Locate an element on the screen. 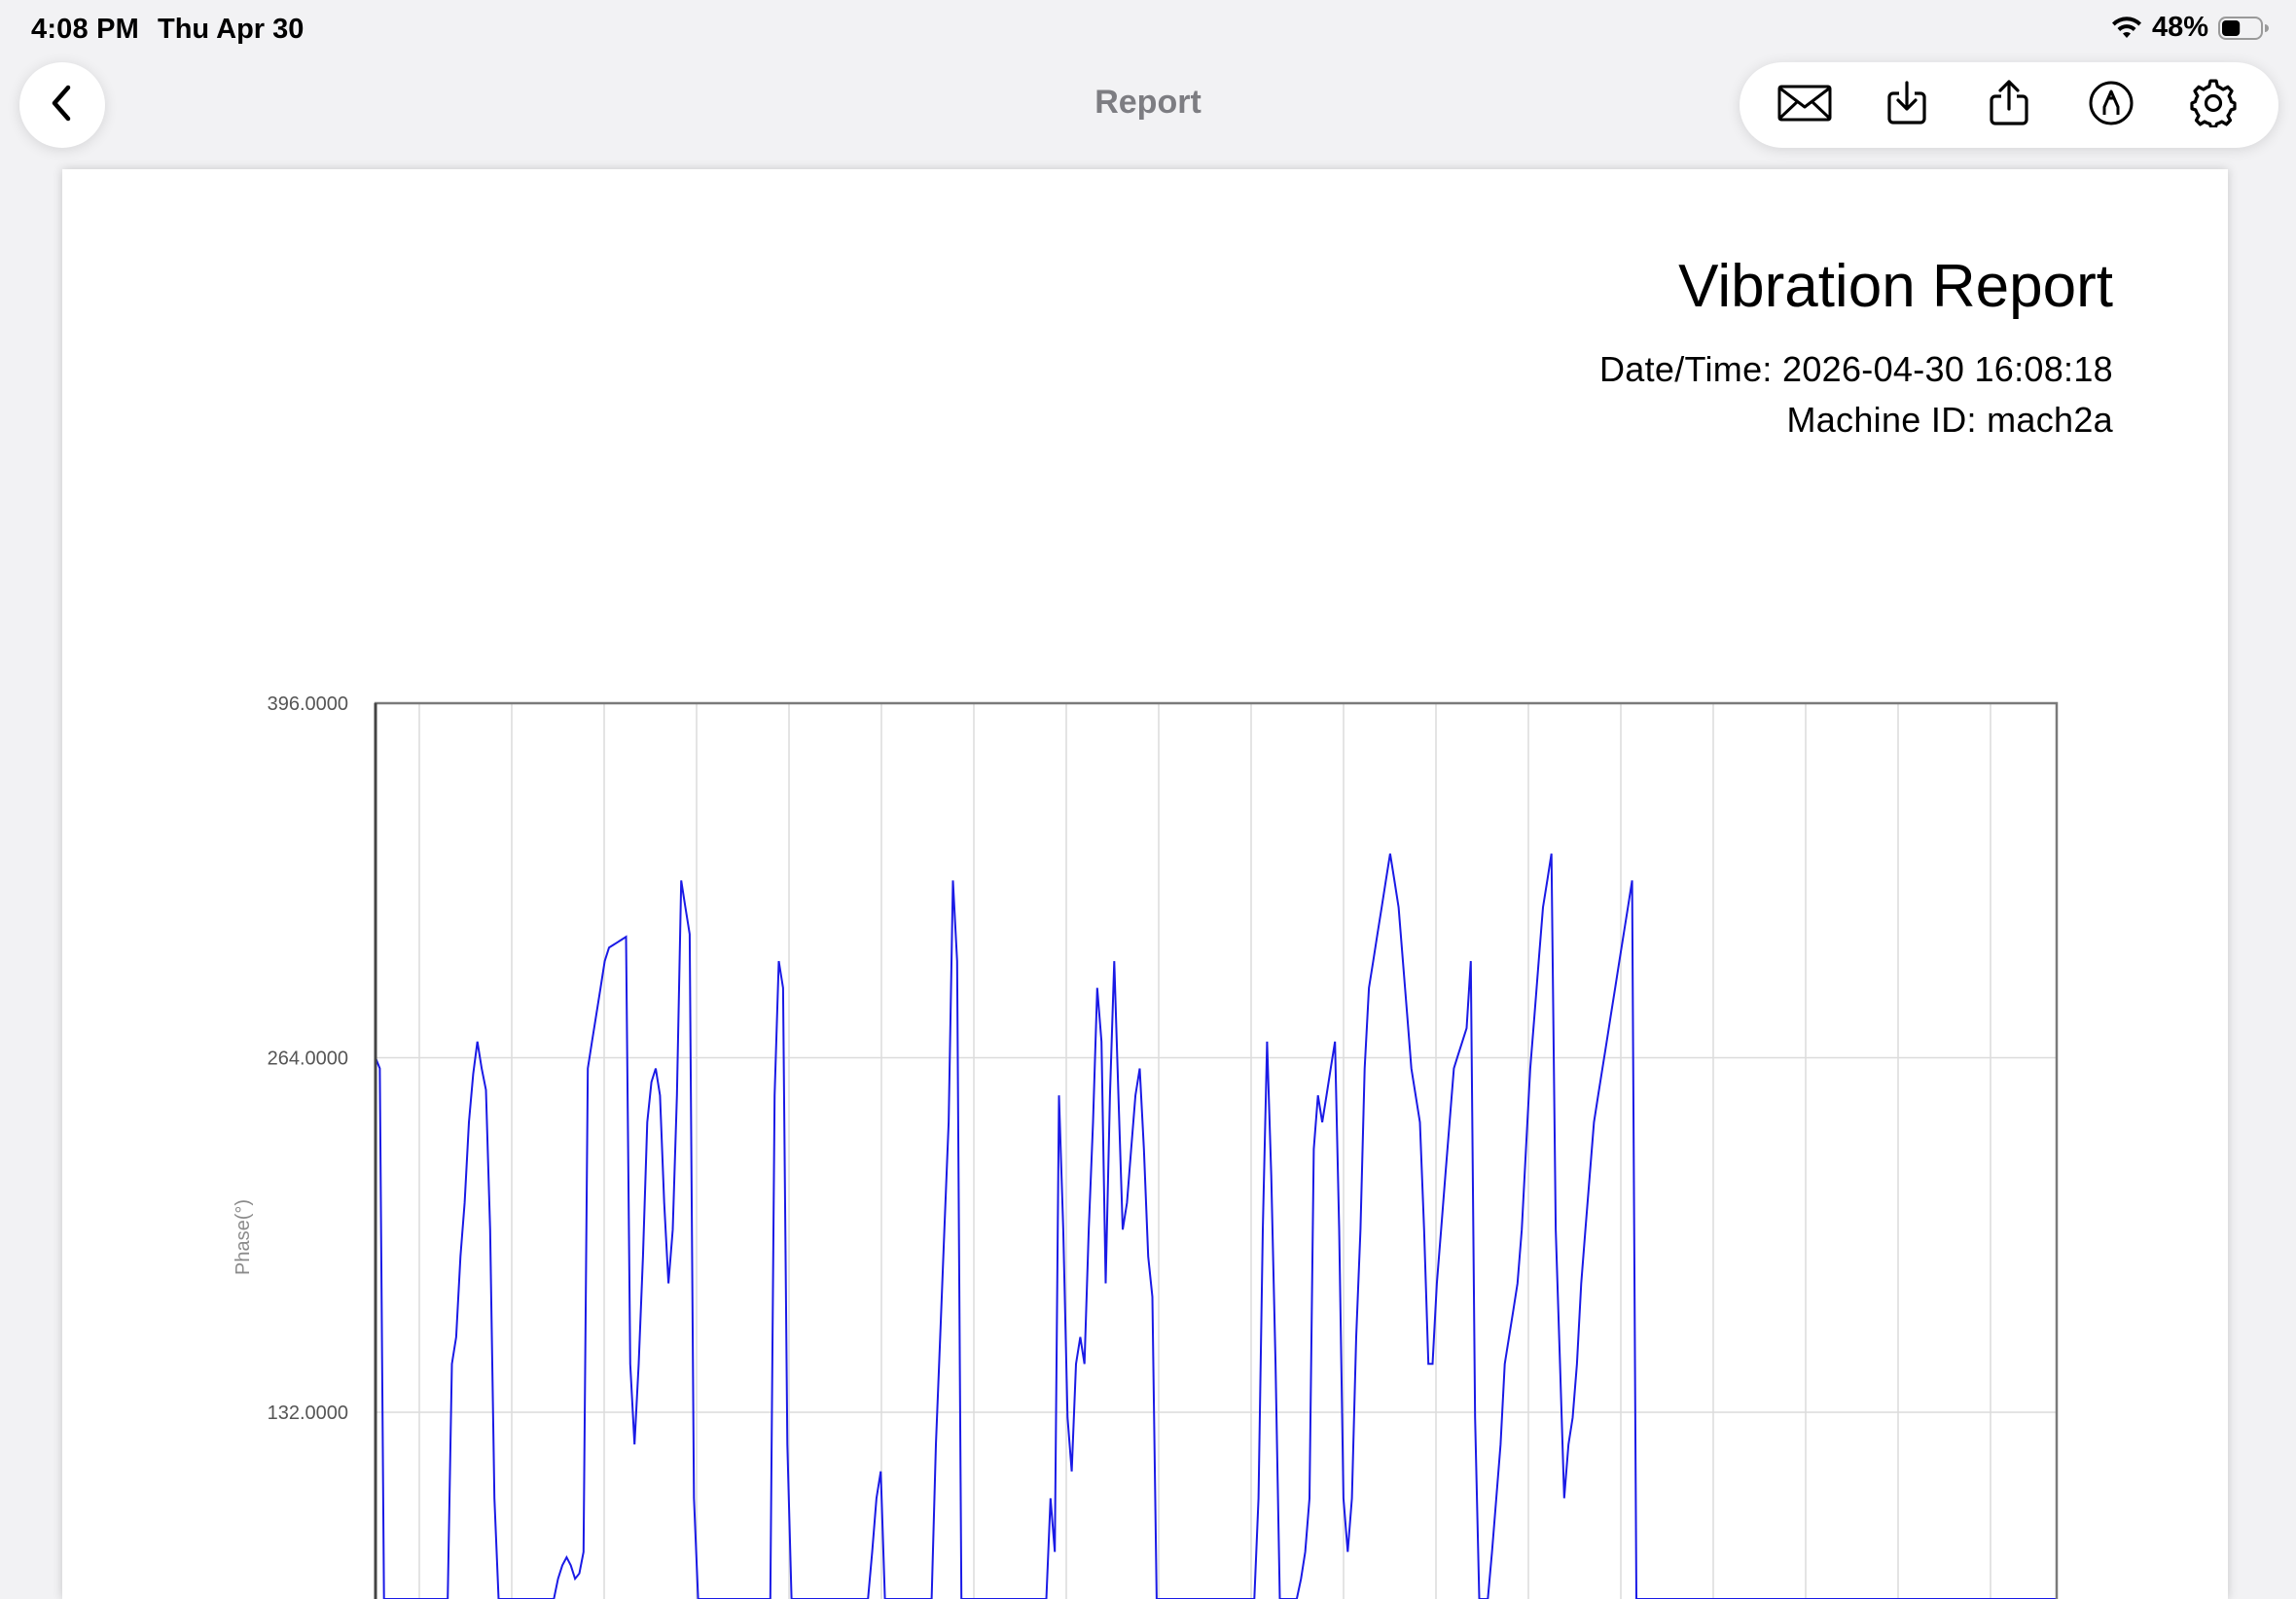 Image resolution: width=2296 pixels, height=1599 pixels. chart-y-tick-labels: 396.0000 264.0000 132.0000 is located at coordinates (308, 1058).